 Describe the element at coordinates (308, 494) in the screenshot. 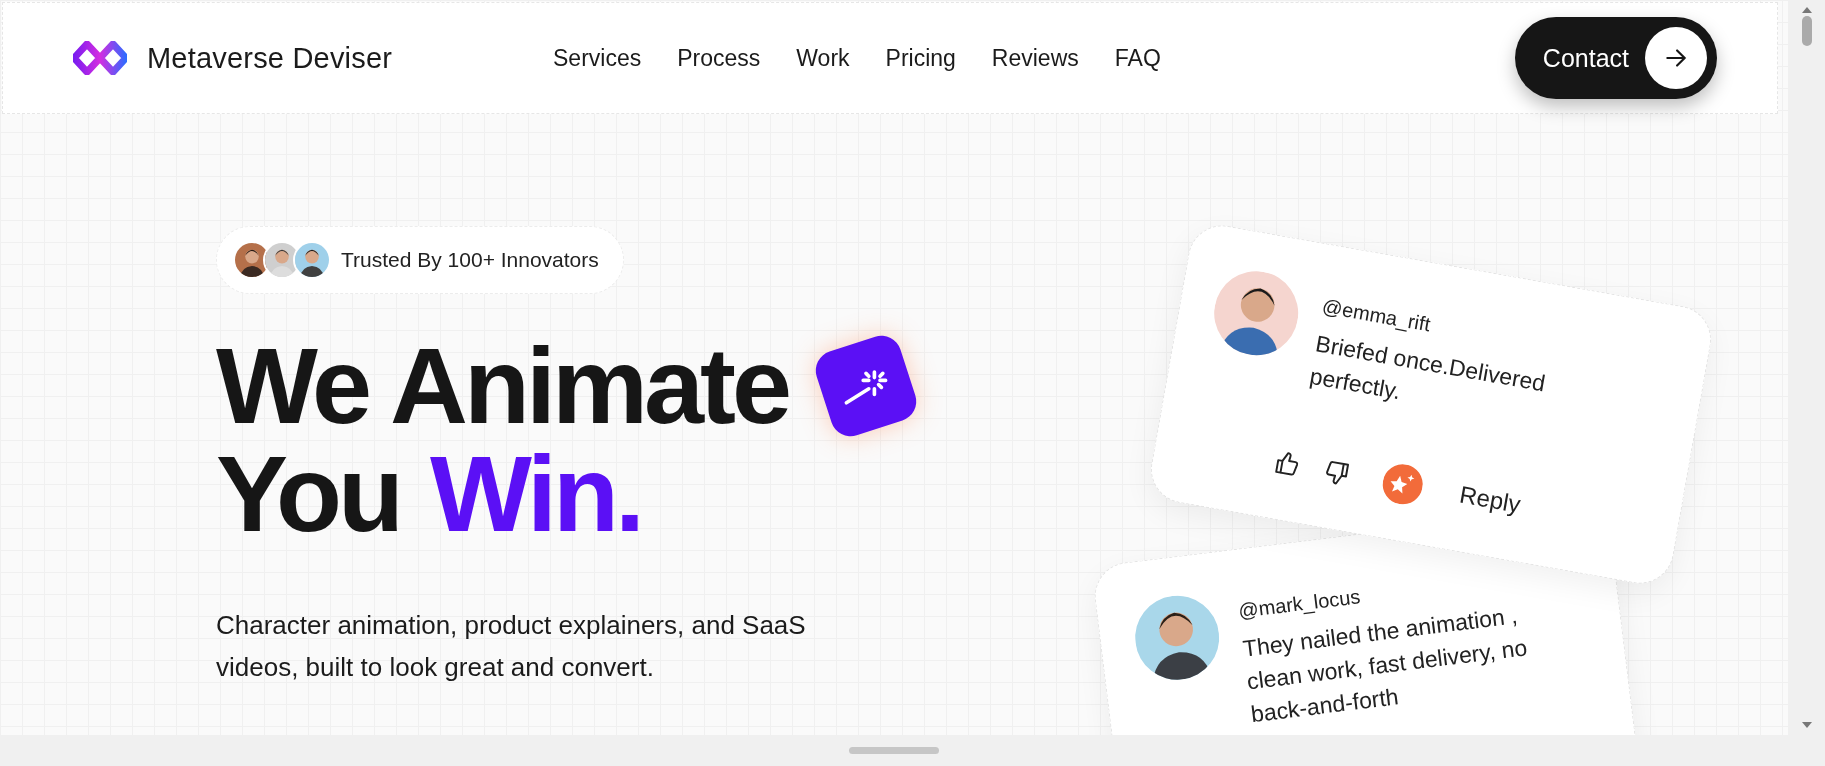

I see `headline: You` at that location.